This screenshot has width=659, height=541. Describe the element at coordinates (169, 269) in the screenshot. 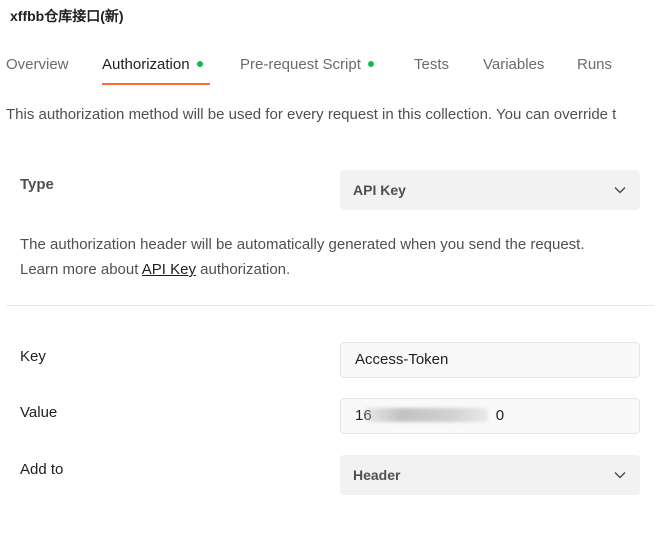

I see `api-key-docs-link: API Key` at that location.